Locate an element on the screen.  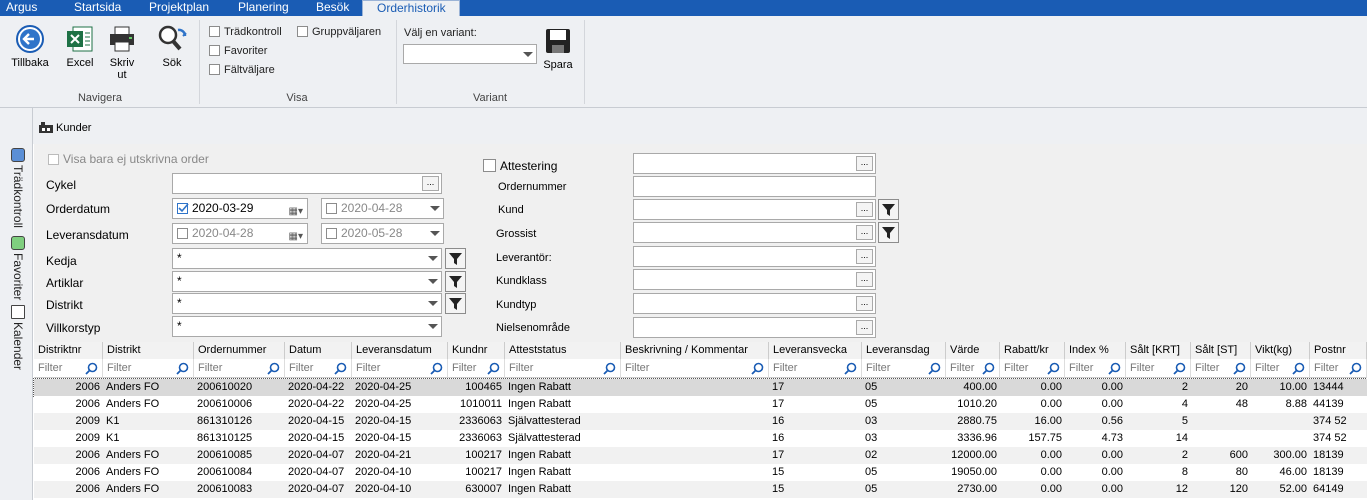
column-header: Distrikt is located at coordinates (148, 350).